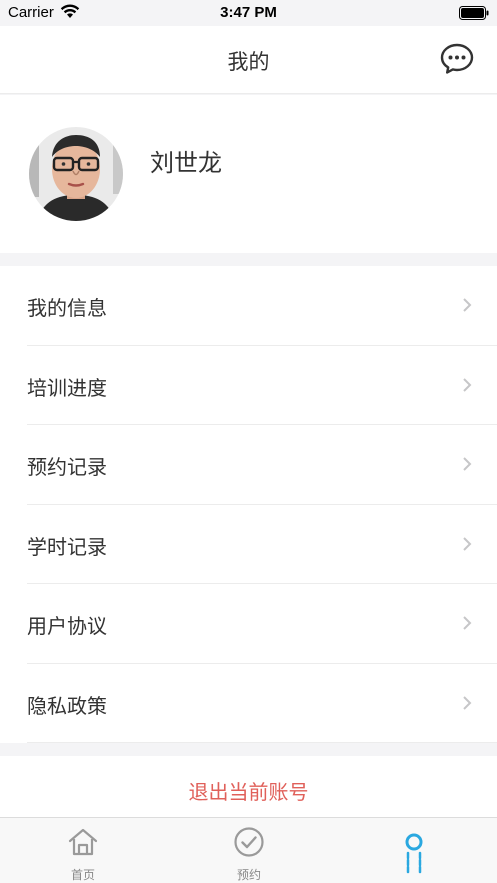  Describe the element at coordinates (262, 742) in the screenshot. I see `divider` at that location.